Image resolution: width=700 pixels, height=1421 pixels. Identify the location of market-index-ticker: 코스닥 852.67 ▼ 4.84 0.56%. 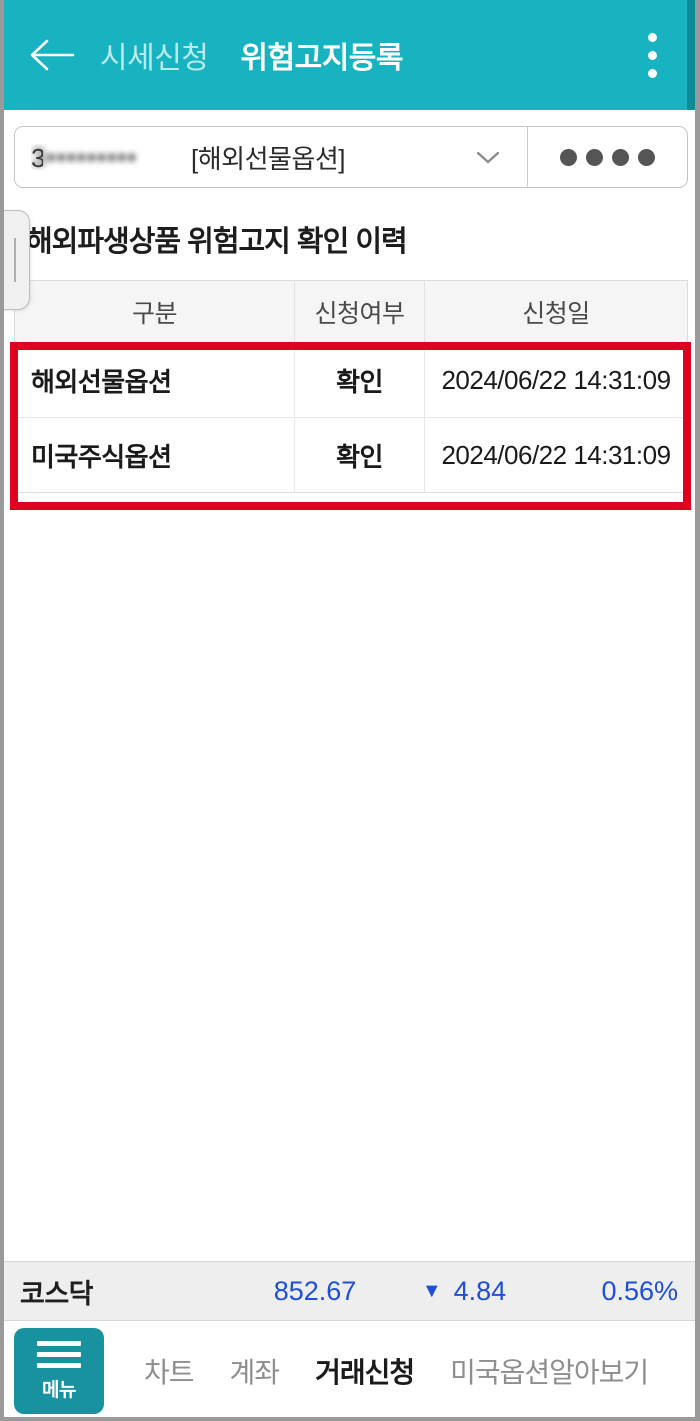
(350, 1291).